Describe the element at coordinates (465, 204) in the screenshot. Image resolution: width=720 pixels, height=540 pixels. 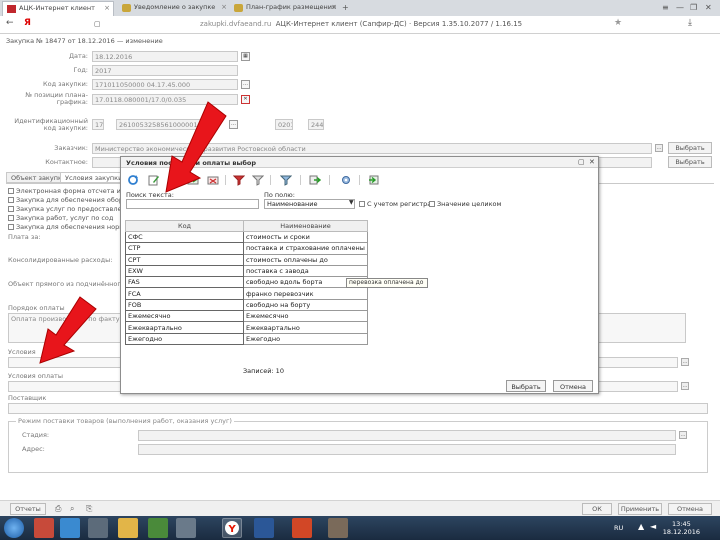
I see `whole-value-checkbox: Значение целиком` at that location.